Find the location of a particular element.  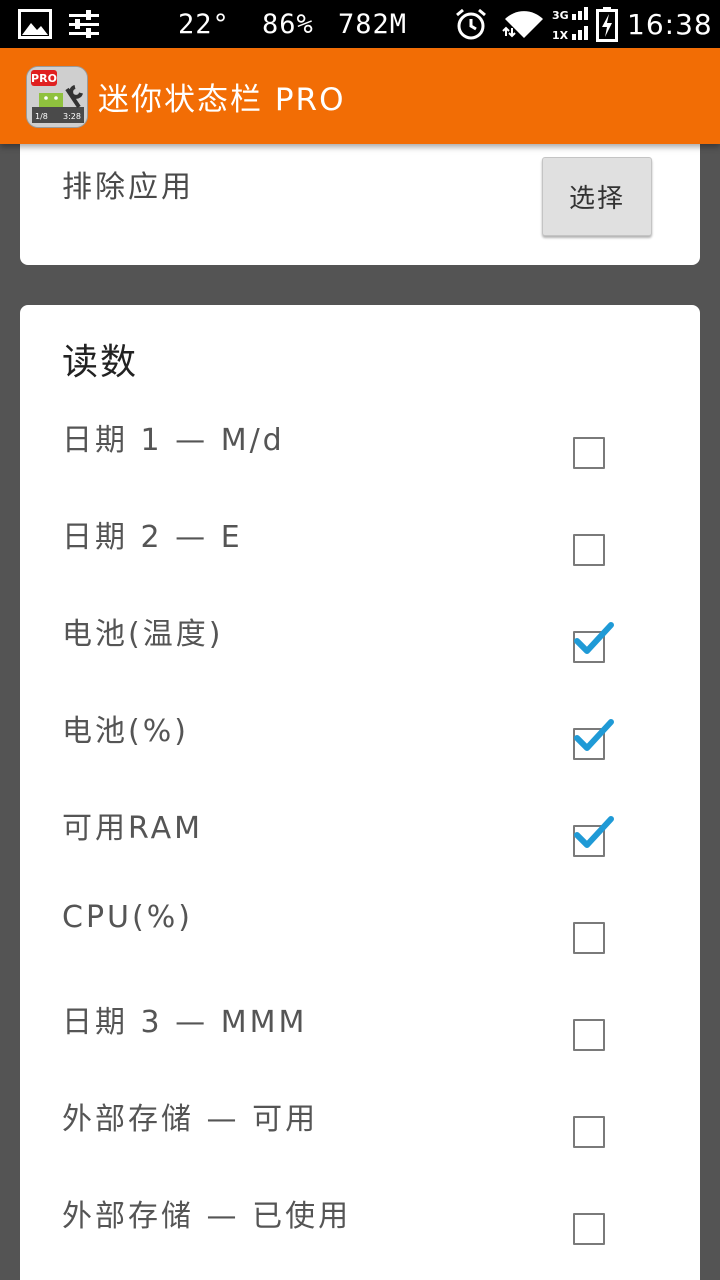

reading-label: 日期 3 — MMM is located at coordinates (185, 1022).